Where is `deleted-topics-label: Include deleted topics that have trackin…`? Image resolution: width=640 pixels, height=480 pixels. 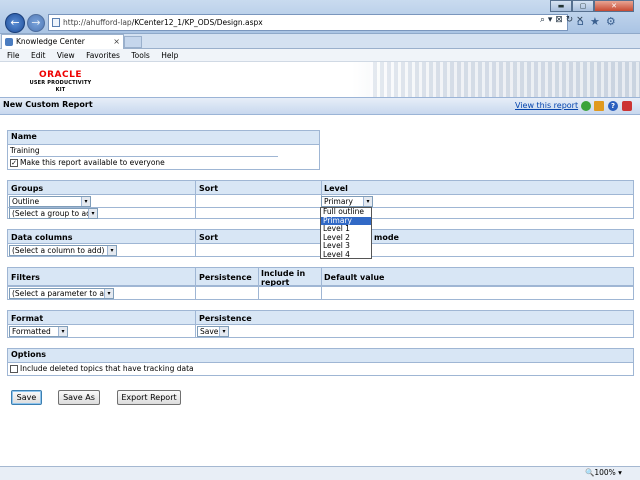
deleted-topics-label: Include deleted topics that have trackin… is located at coordinates (107, 368).